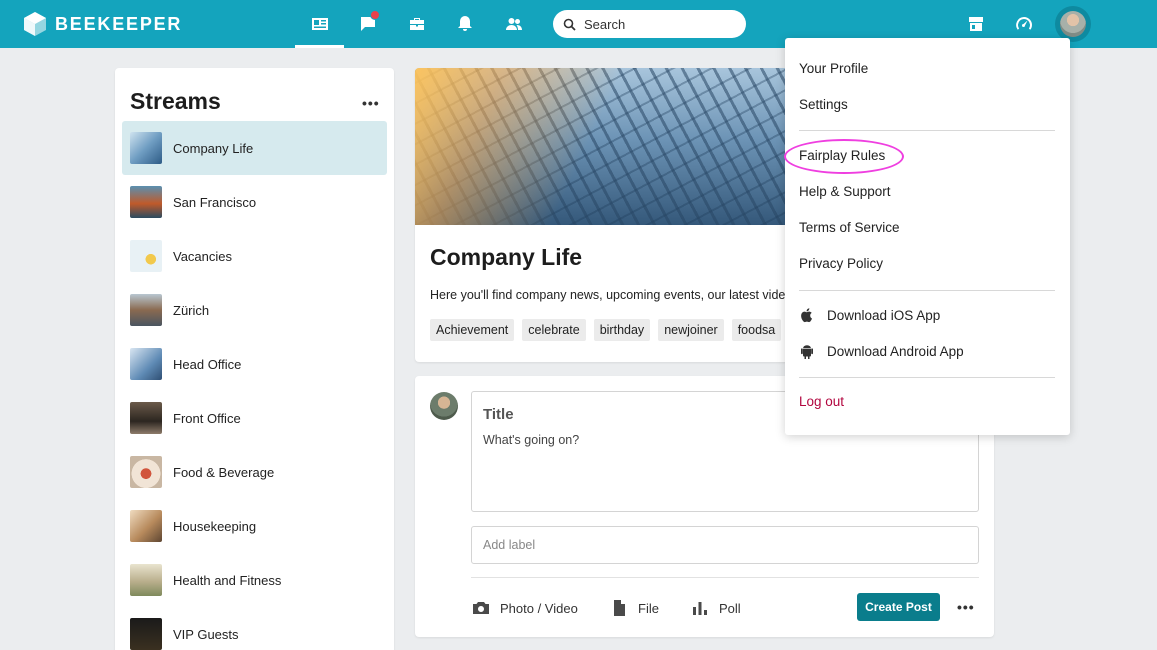 This screenshot has height=650, width=1157. I want to click on menu-item-label: Log out, so click(822, 401).